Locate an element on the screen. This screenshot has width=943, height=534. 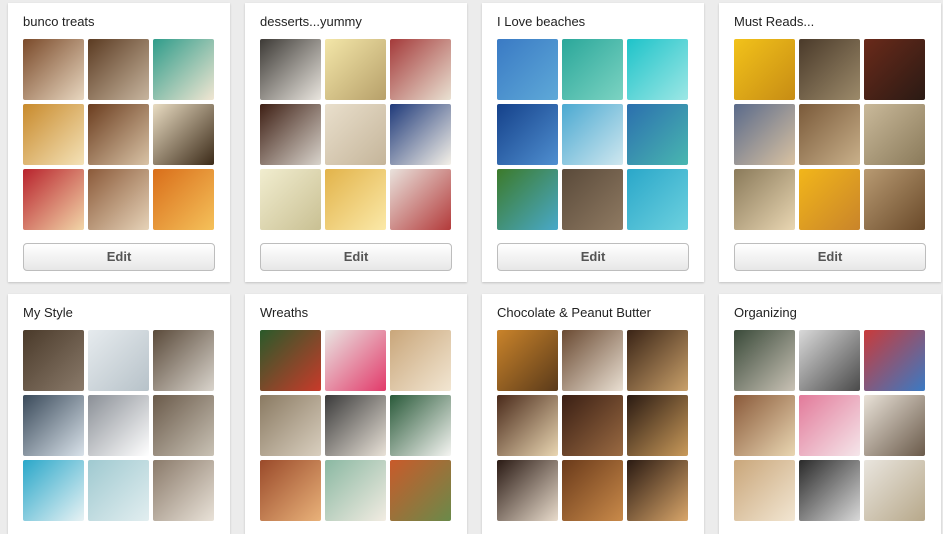
board-card: desserts...yummy Edit is located at coordinates (356, 142).